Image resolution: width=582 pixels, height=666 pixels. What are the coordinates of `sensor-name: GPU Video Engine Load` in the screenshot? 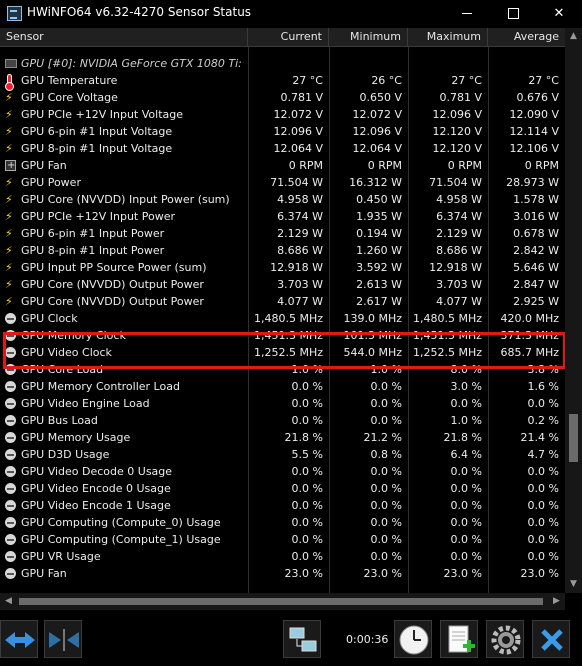 It's located at (85, 403).